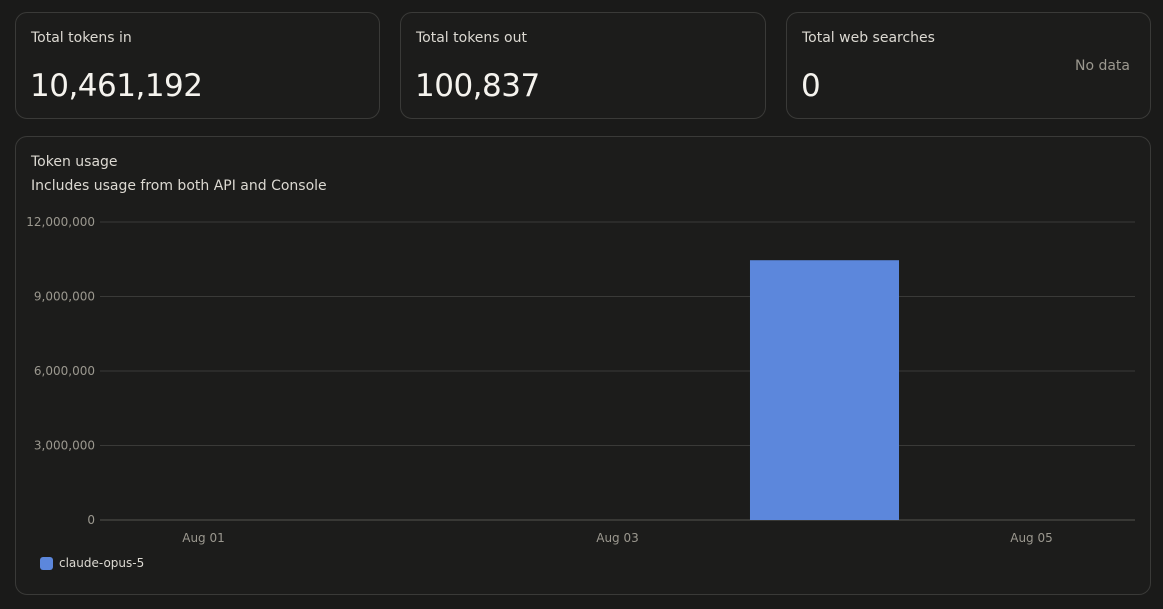 The height and width of the screenshot is (609, 1163). What do you see at coordinates (811, 86) in the screenshot?
I see `stat-value: 0` at bounding box center [811, 86].